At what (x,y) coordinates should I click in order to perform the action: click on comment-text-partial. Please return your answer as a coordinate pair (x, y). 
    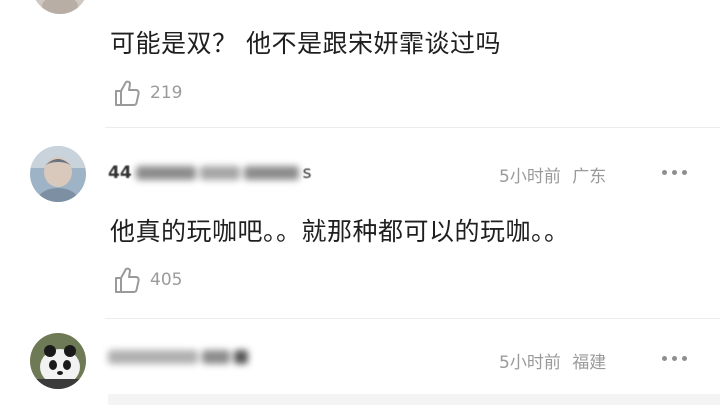
    Looking at the image, I should click on (414, 399).